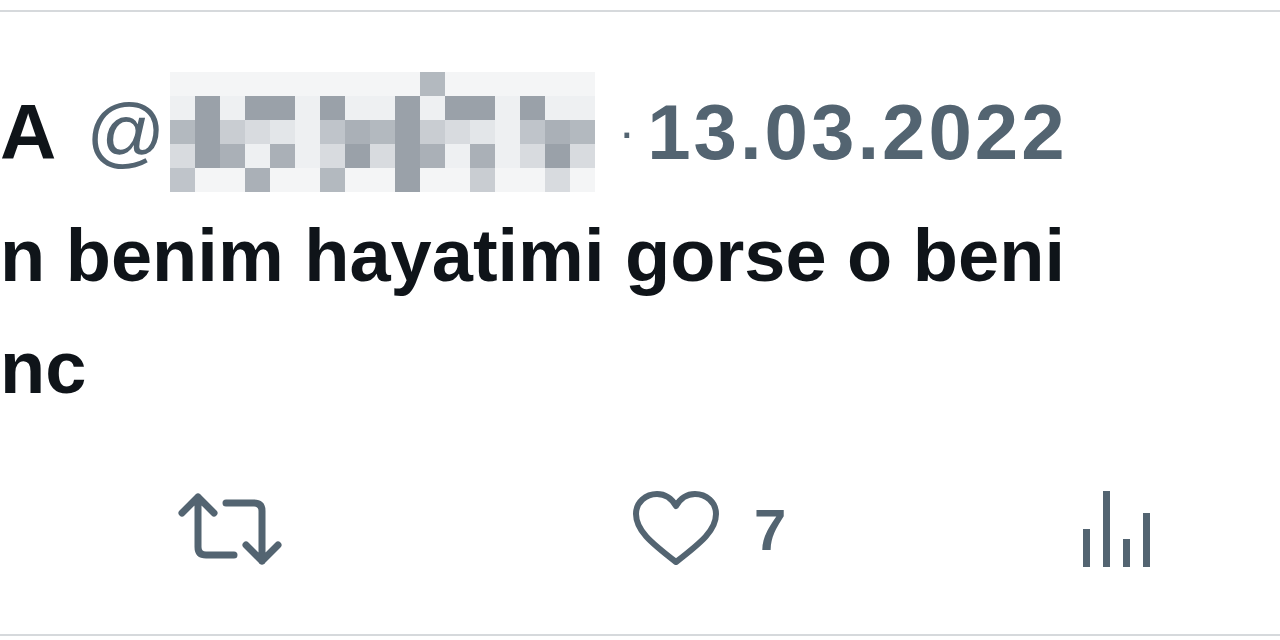 Image resolution: width=1280 pixels, height=640 pixels. I want to click on tweet-text: n benim hayatimi gorse o beni, so click(533, 256).